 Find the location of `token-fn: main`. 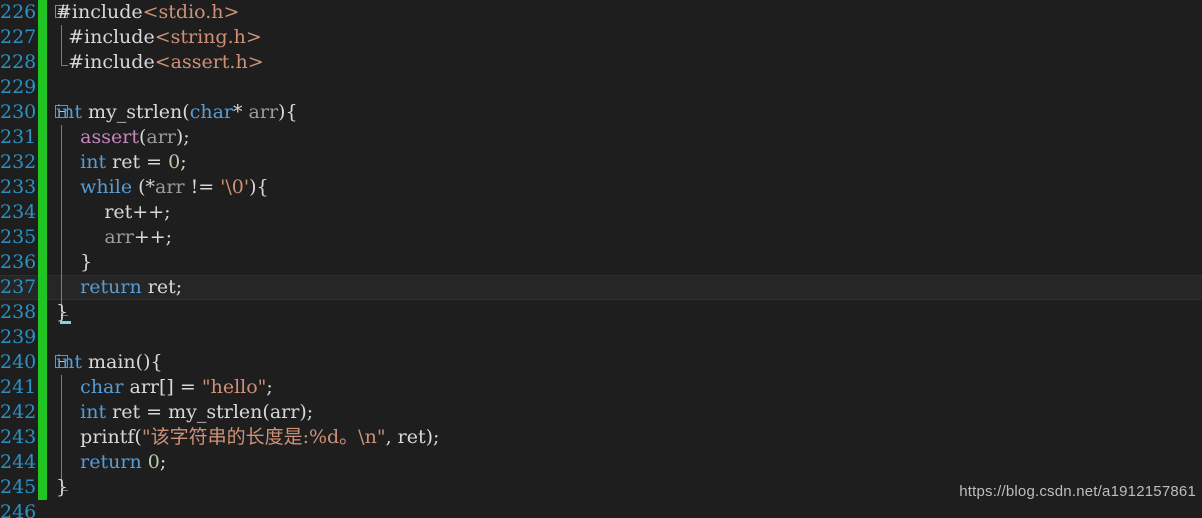

token-fn: main is located at coordinates (112, 362).